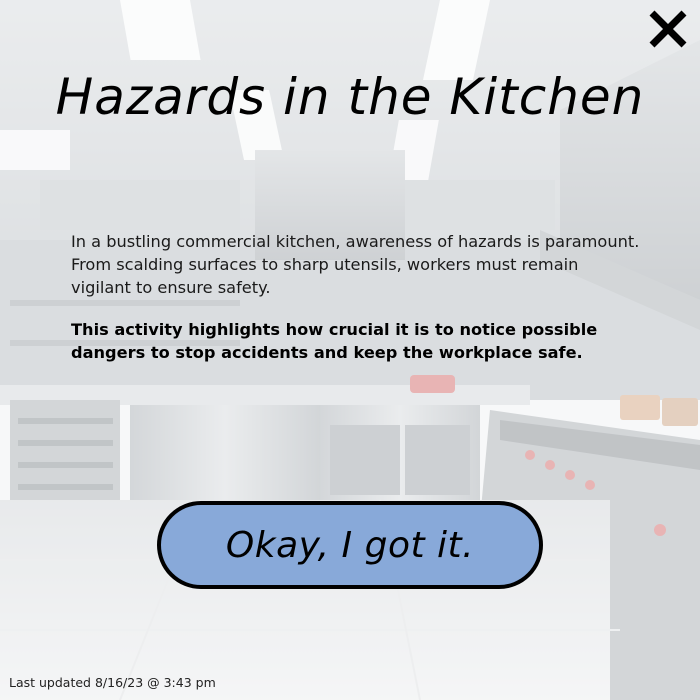 This screenshot has width=700, height=700. I want to click on close-icon, so click(668, 29).